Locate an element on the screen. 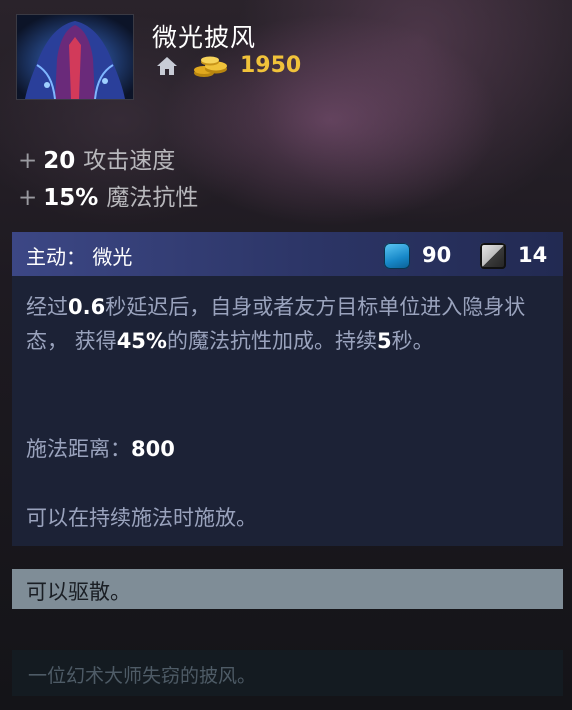 This screenshot has width=572, height=710. item-image is located at coordinates (75, 57).